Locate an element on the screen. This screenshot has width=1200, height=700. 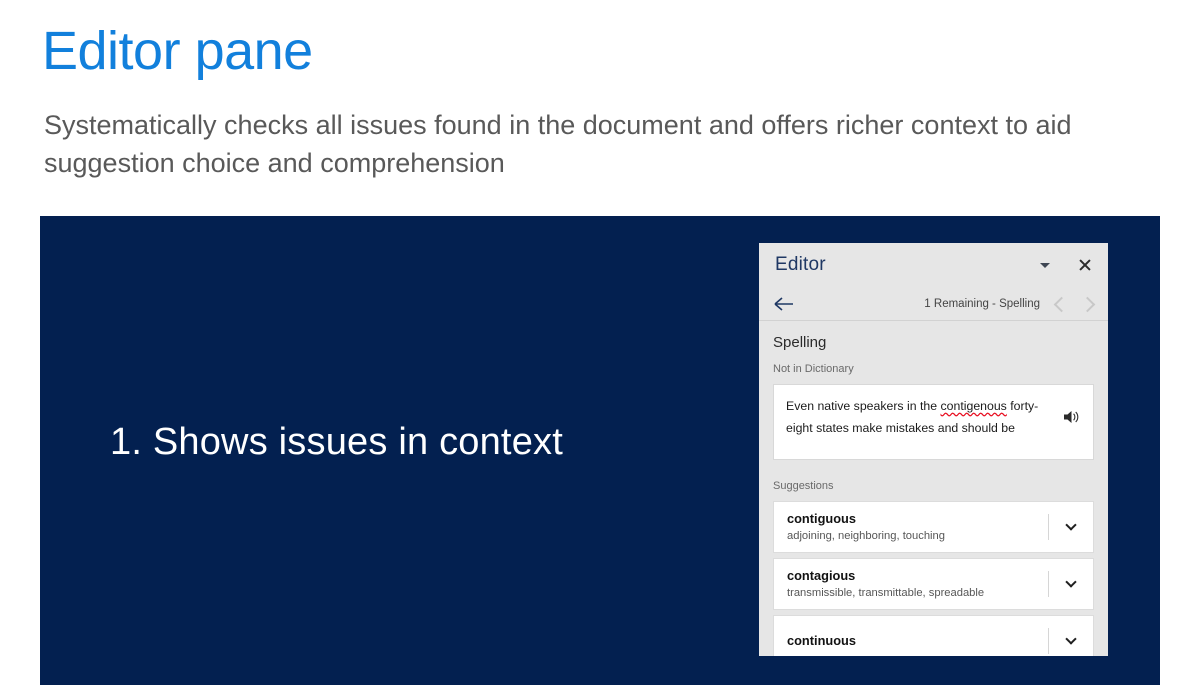
speaker-icon is located at coordinates (1071, 417).